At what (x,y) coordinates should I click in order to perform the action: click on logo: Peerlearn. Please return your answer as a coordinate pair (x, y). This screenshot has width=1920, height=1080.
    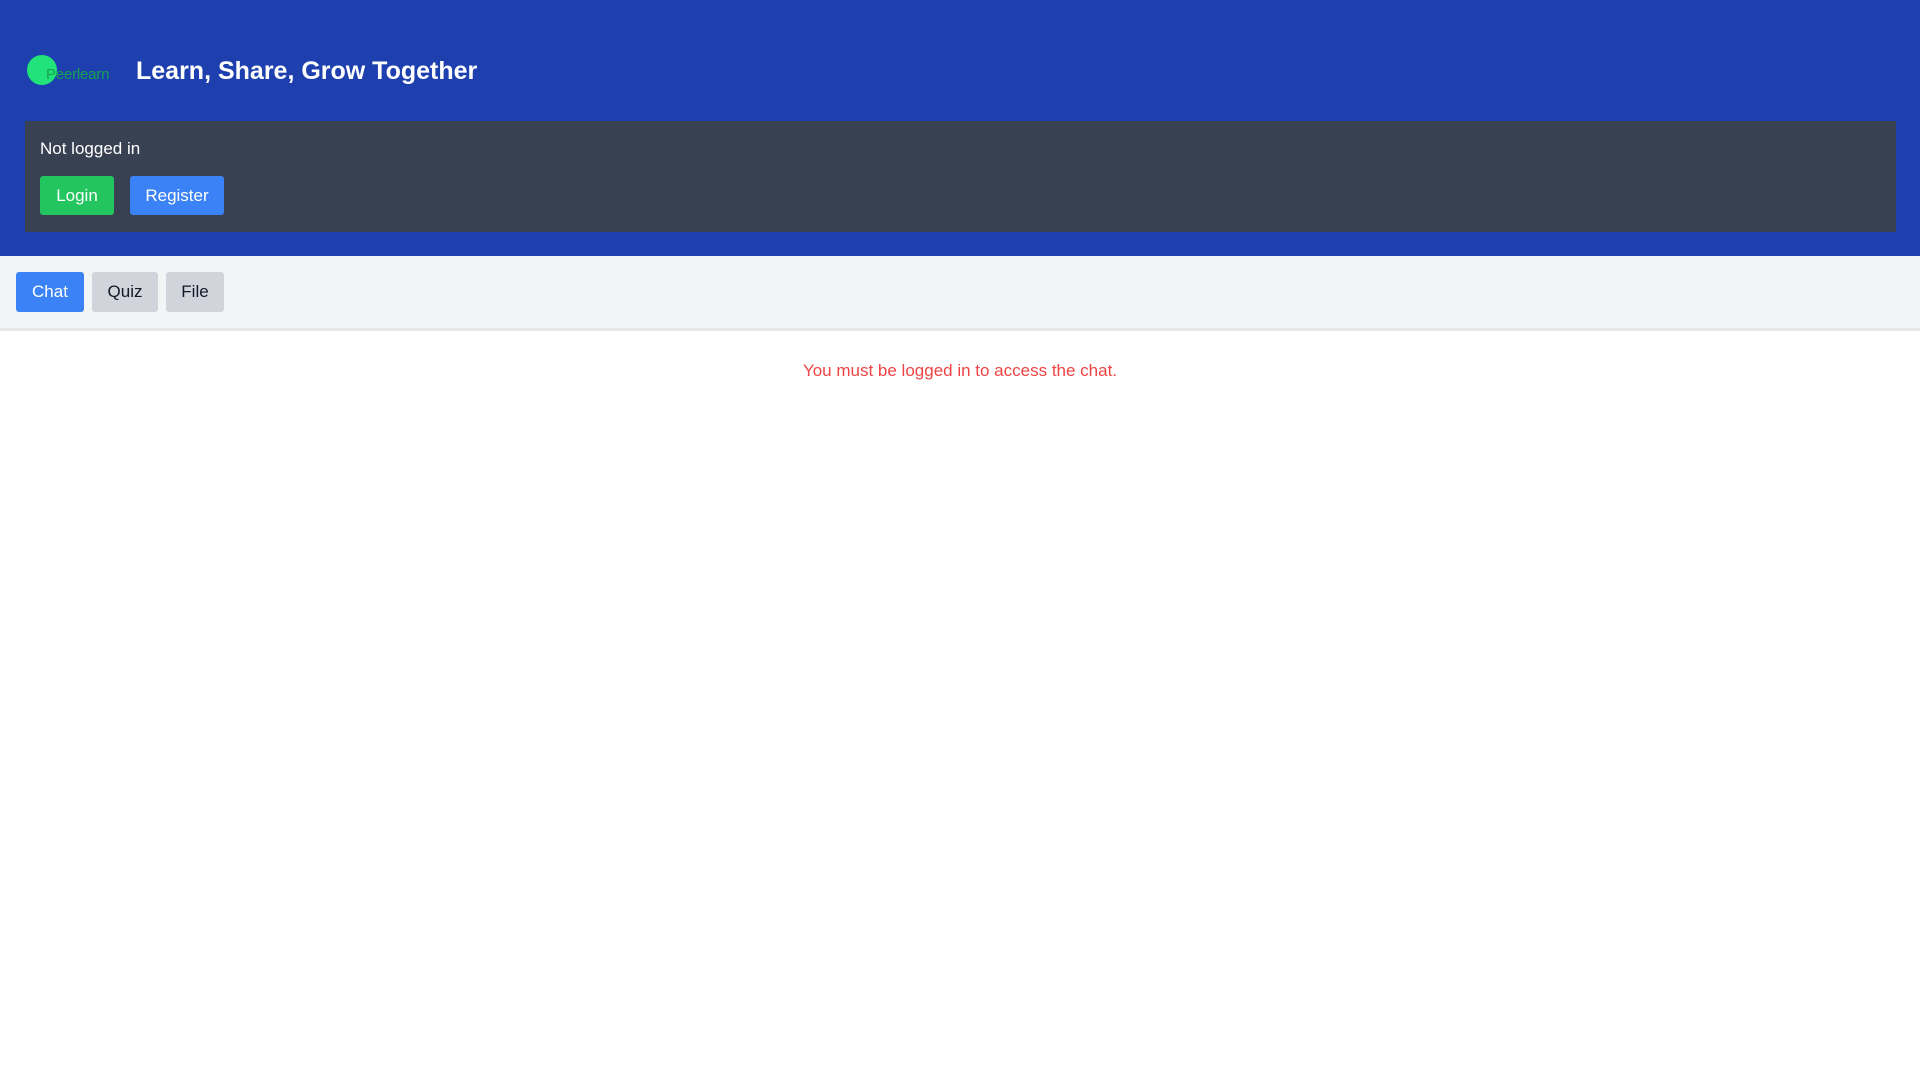
    Looking at the image, I should click on (74, 71).